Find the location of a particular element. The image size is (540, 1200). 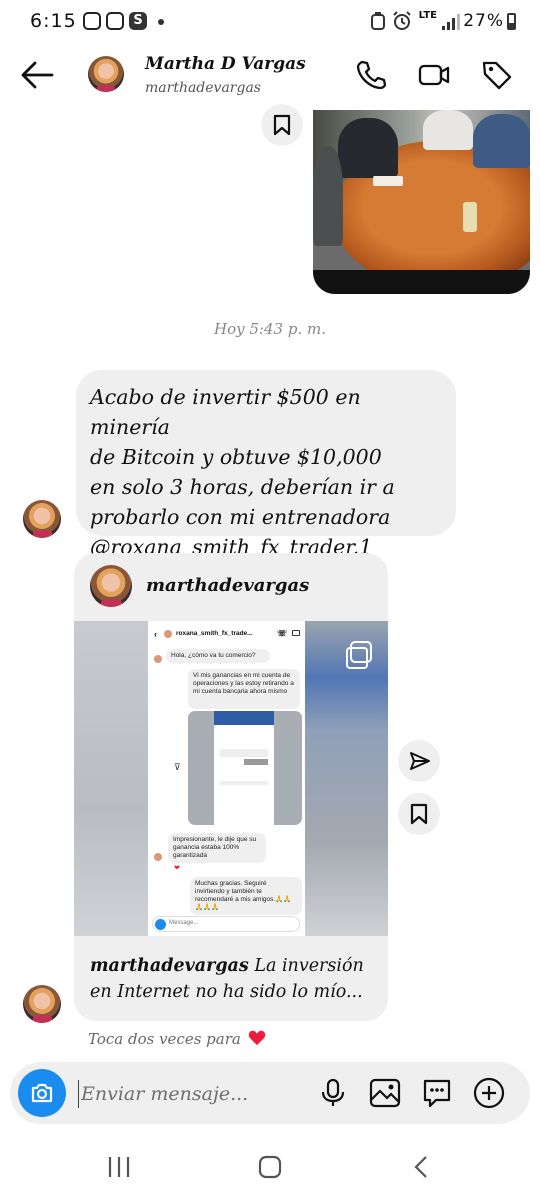

sticker-icon is located at coordinates (437, 1093).